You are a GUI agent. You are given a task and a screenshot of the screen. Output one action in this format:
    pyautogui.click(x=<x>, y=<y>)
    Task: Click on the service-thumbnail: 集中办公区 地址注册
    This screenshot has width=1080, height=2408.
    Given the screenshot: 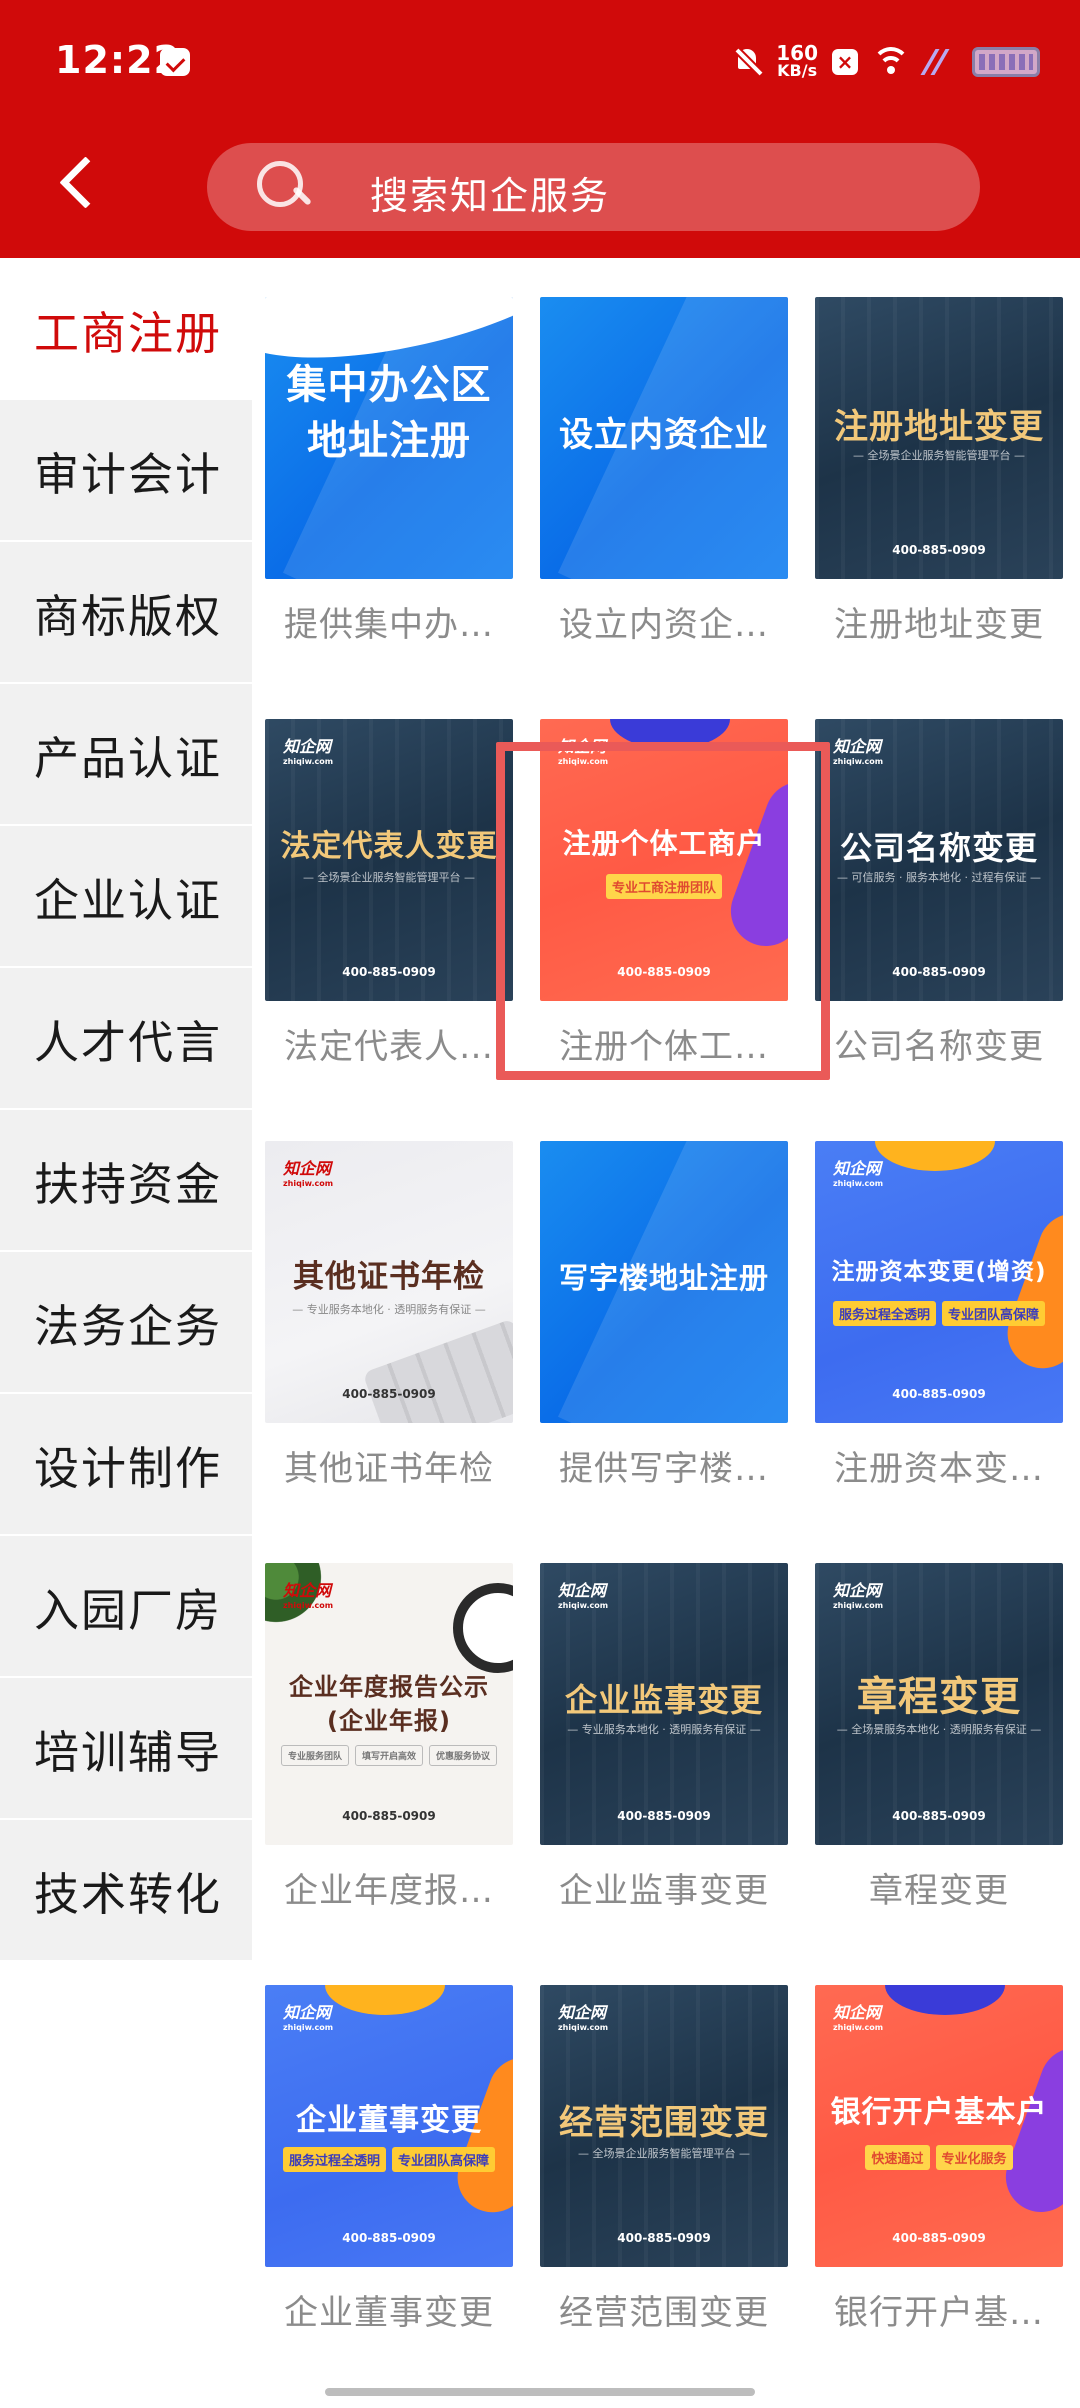 What is the action you would take?
    pyautogui.click(x=389, y=438)
    